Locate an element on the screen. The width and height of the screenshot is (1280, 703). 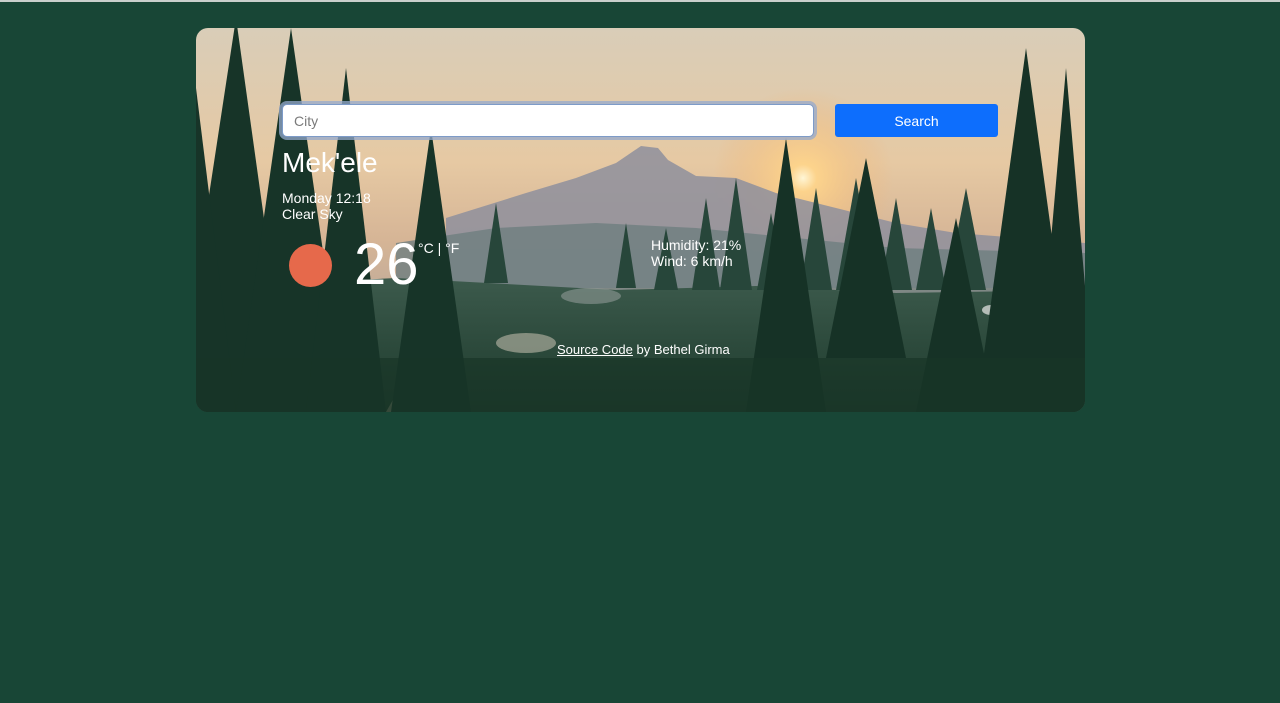
search-button: Search is located at coordinates (916, 120).